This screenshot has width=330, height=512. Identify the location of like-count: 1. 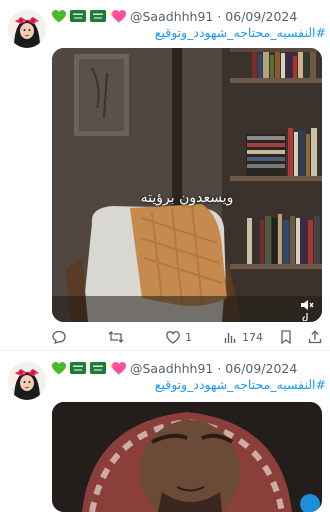
(188, 337).